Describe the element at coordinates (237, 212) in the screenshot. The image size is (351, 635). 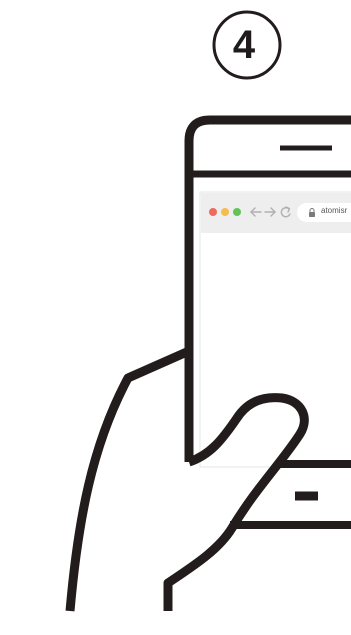
I see `maximize-dot-icon` at that location.